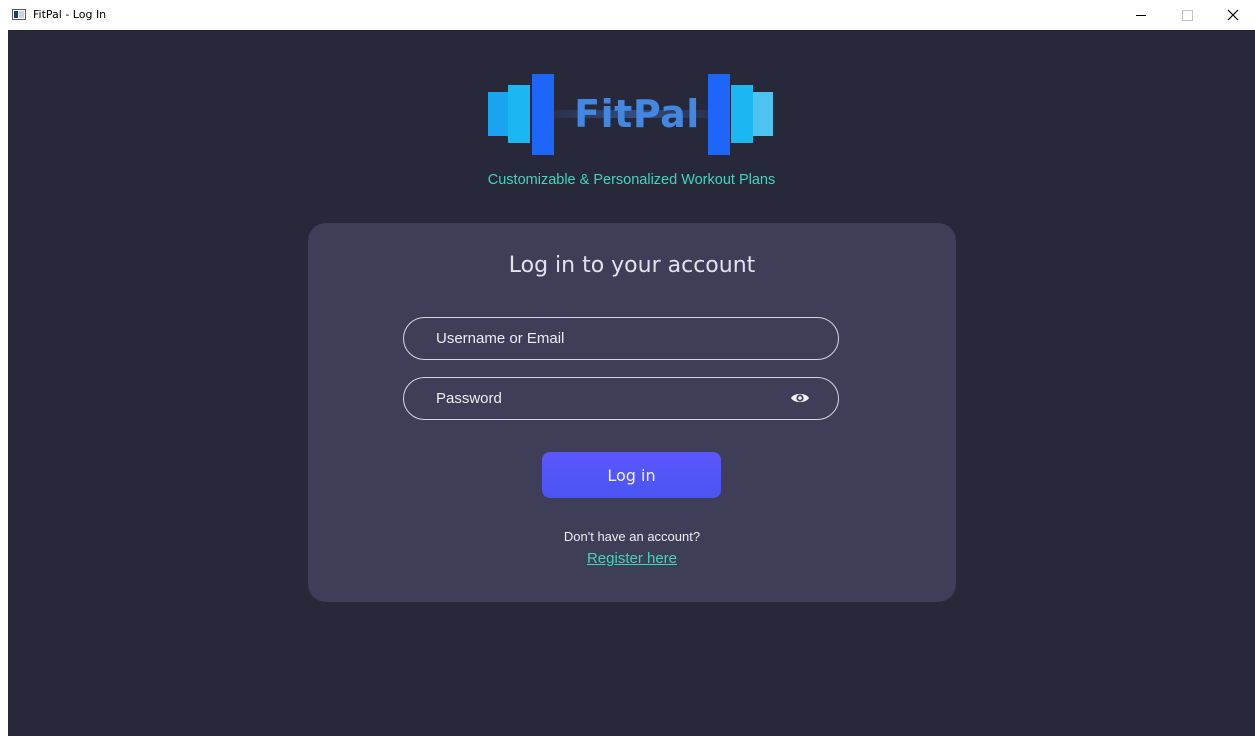 This screenshot has height=736, width=1255. I want to click on logo-bar-left-mid, so click(519, 114).